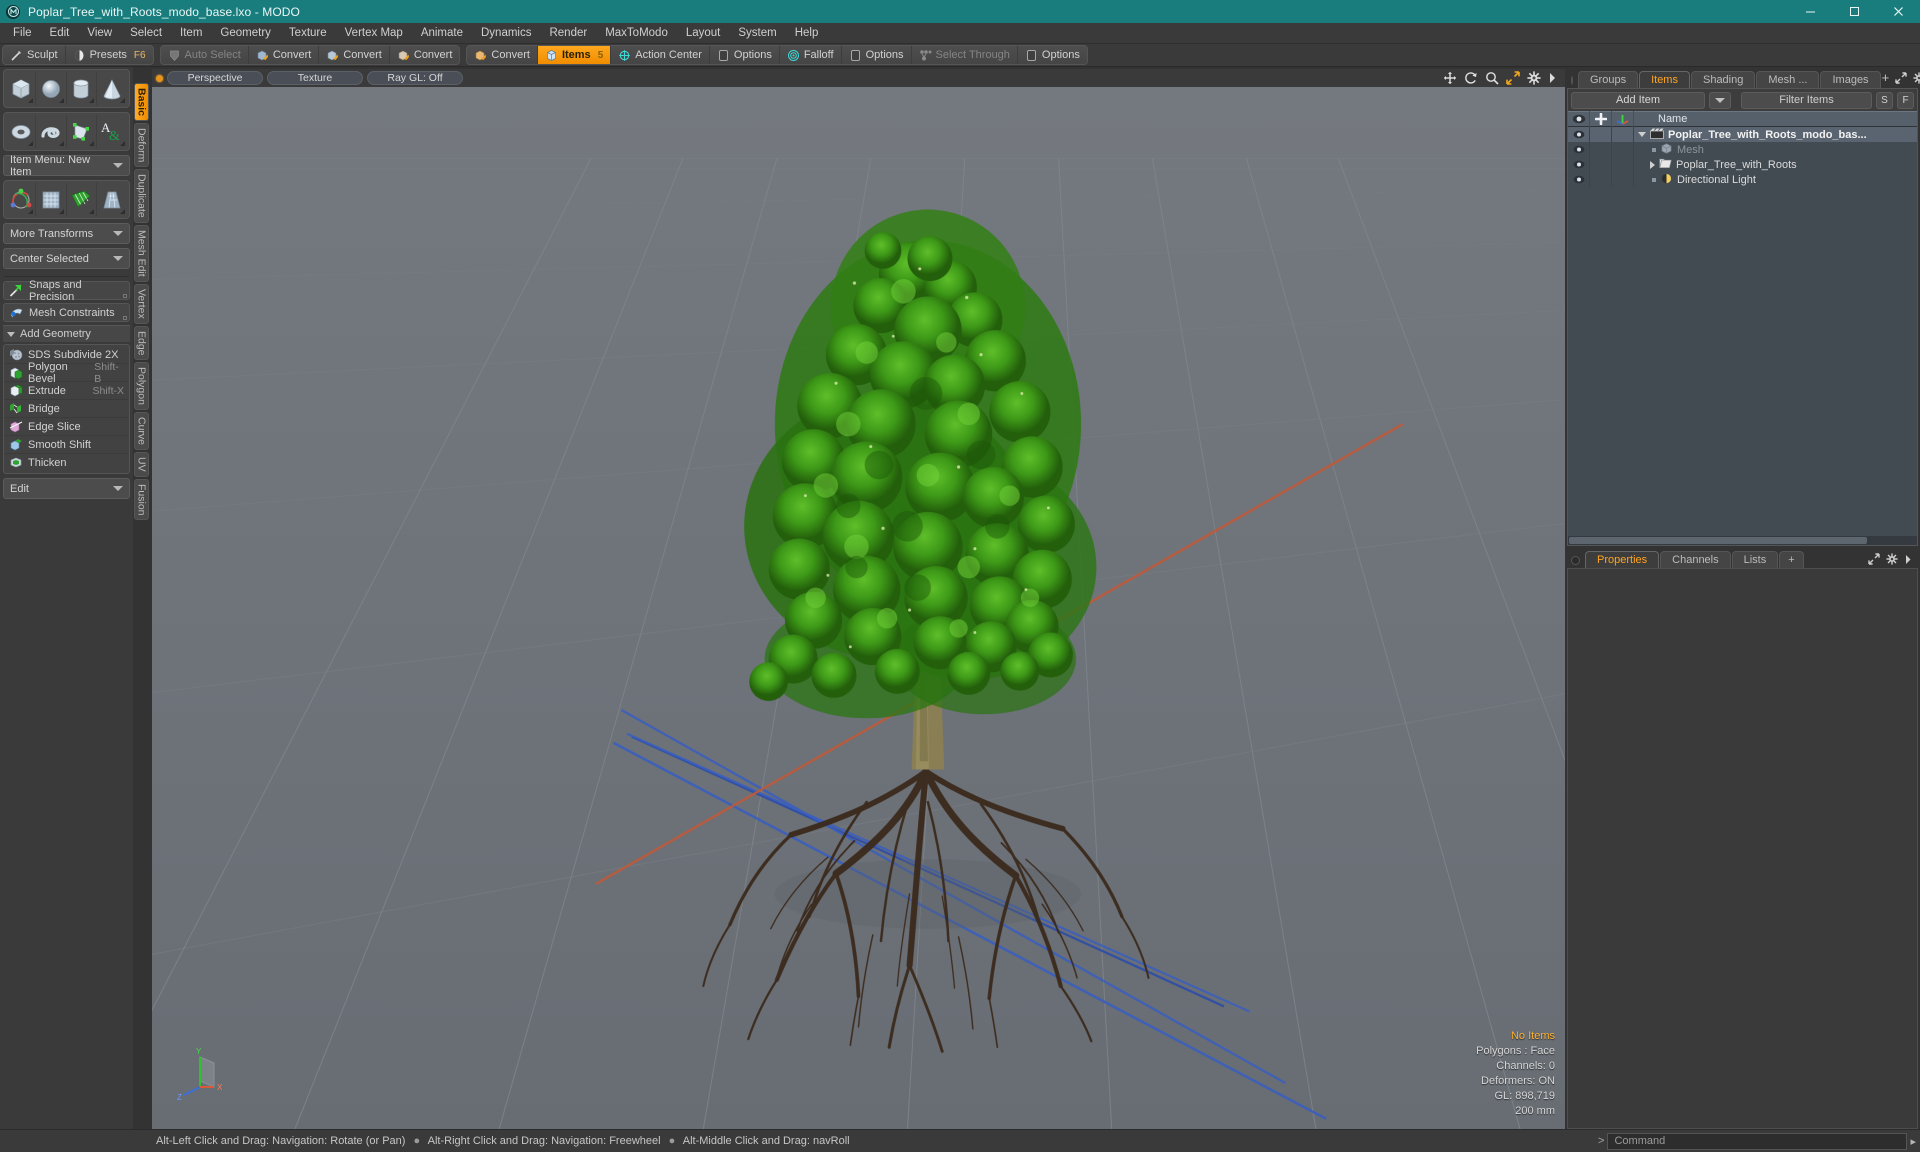 This screenshot has width=1920, height=1152. What do you see at coordinates (66, 258) in the screenshot?
I see `center-selected-dropdown: Center Selected` at bounding box center [66, 258].